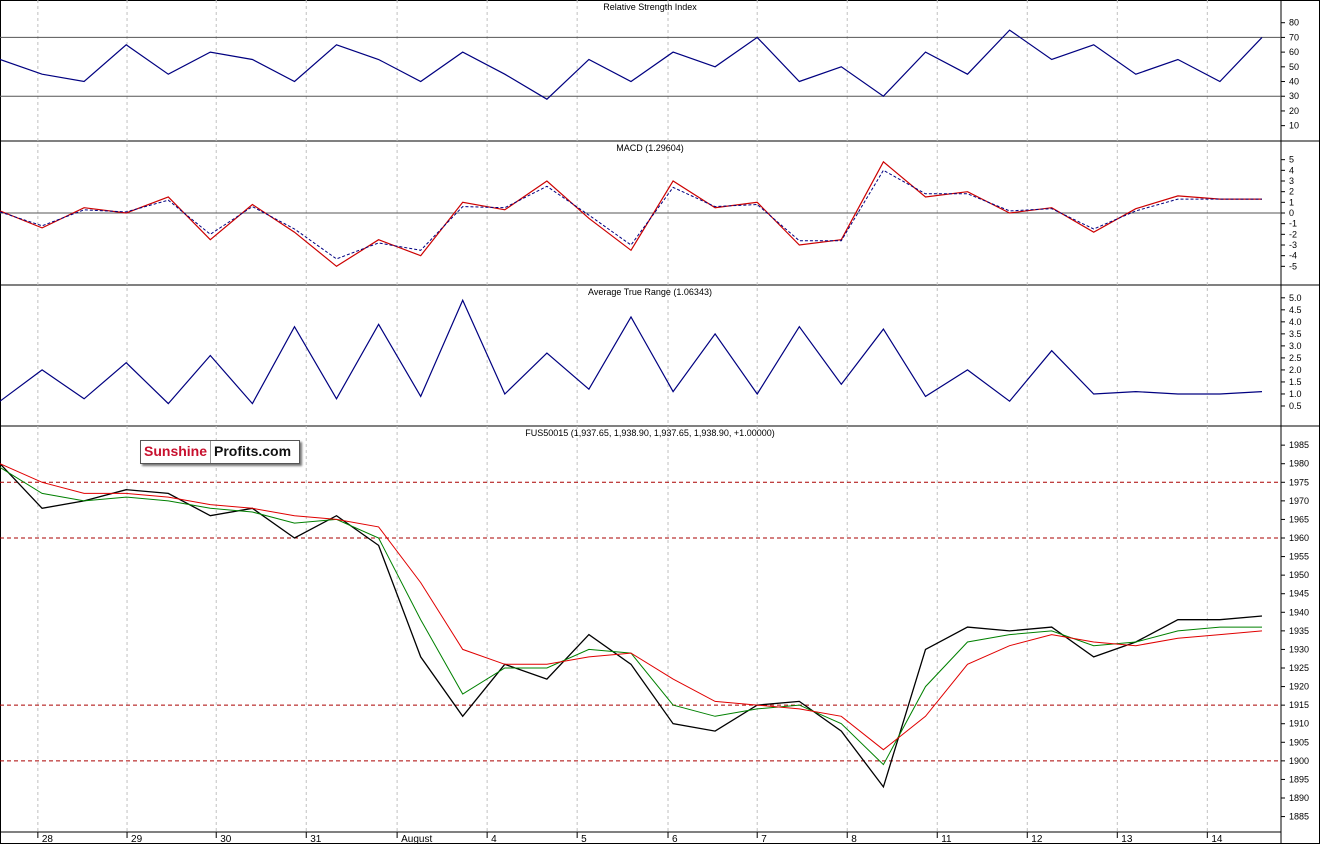 The image size is (1320, 849). What do you see at coordinates (1299, 817) in the screenshot?
I see `y-tick-label: 1885` at bounding box center [1299, 817].